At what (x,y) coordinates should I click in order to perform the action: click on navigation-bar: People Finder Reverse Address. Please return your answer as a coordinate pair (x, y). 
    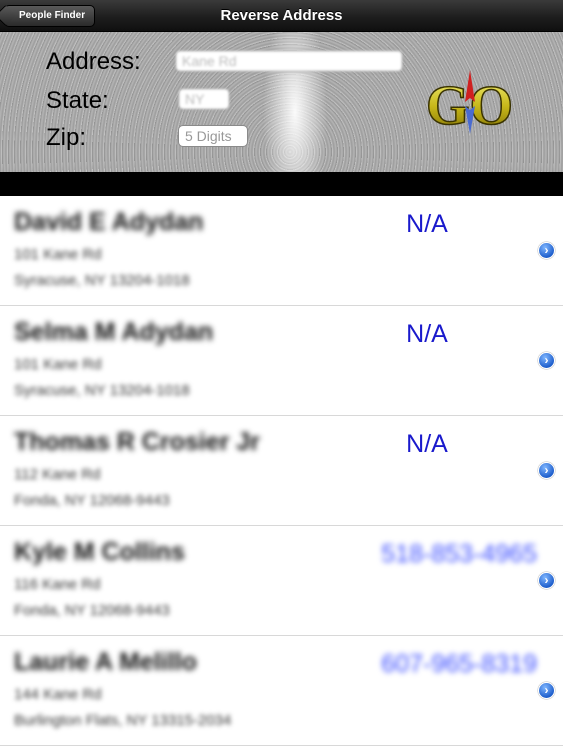
    Looking at the image, I should click on (281, 16).